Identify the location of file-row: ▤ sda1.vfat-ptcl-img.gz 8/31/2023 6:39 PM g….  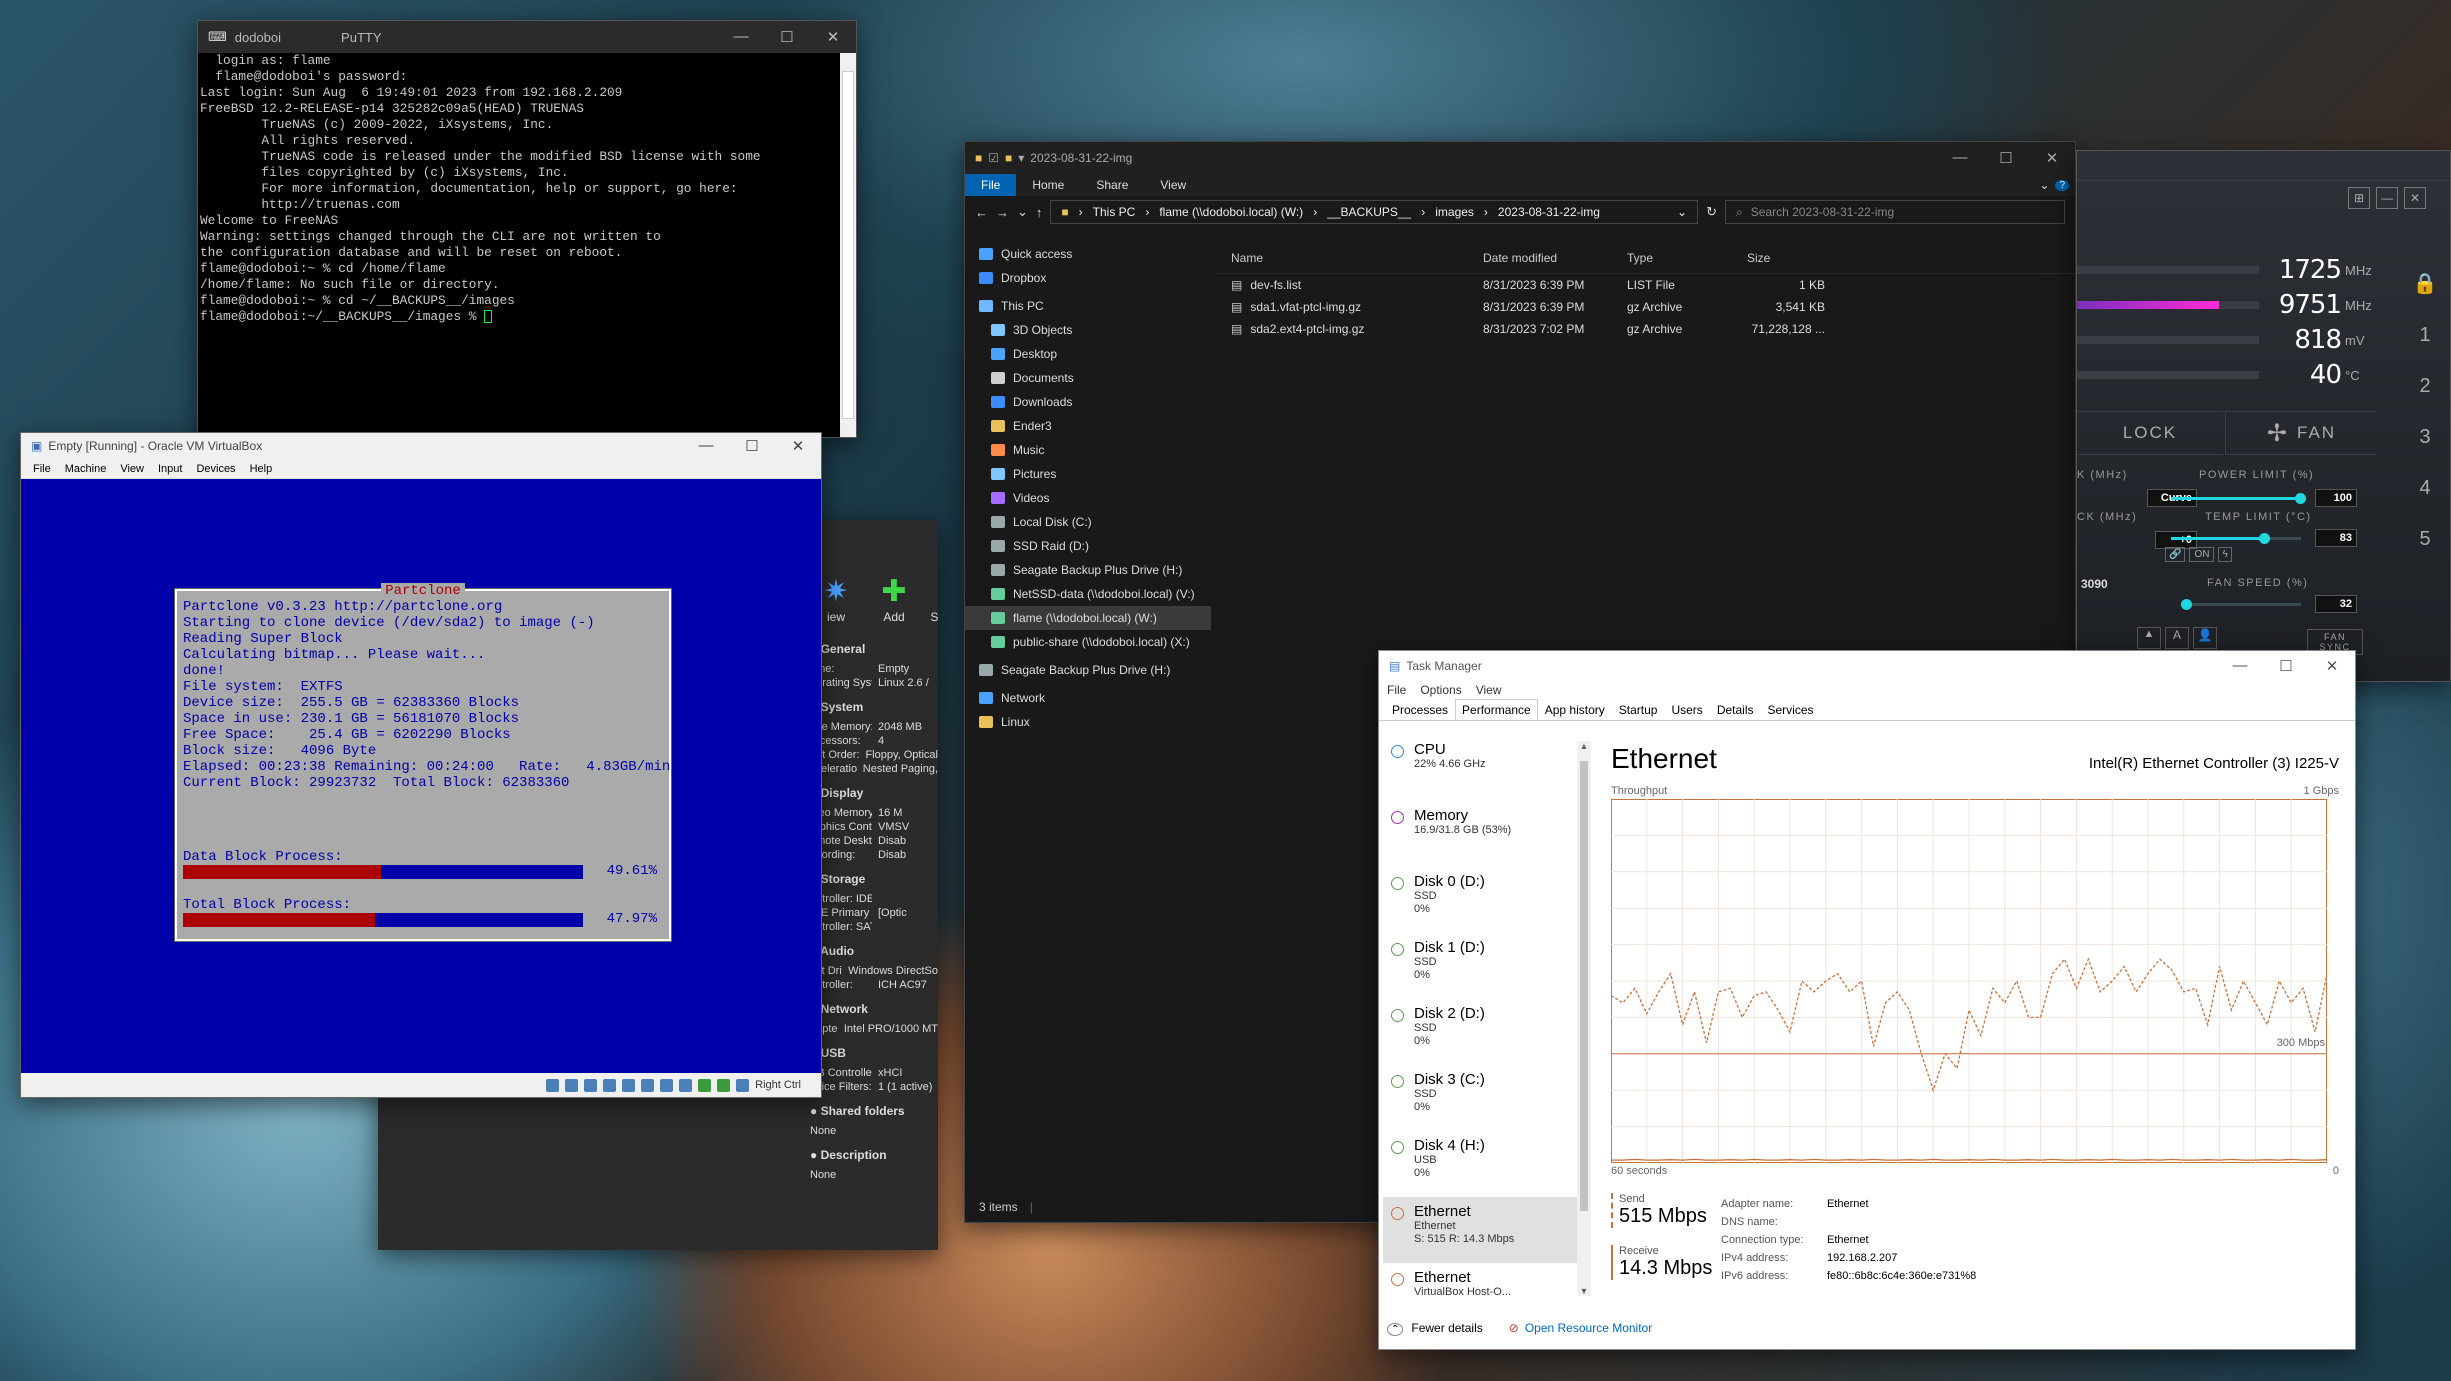
(1645, 307).